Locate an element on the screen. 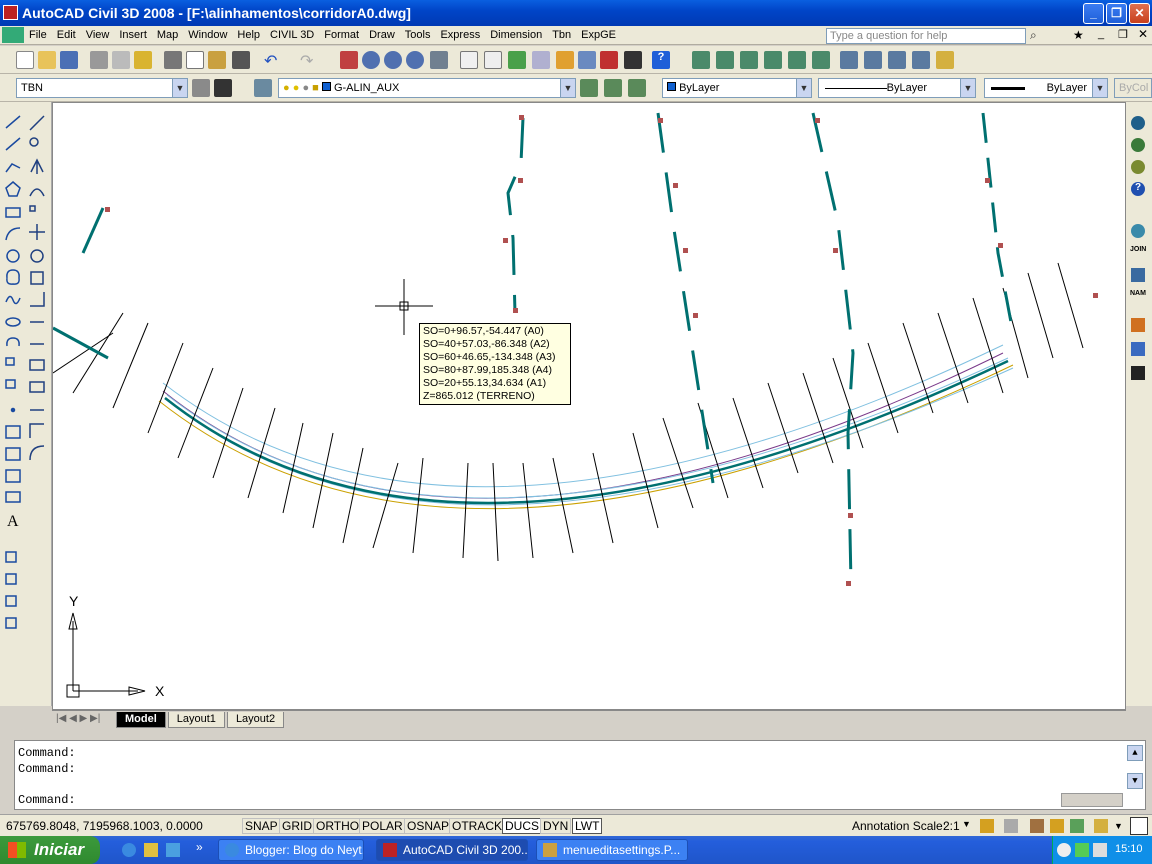 This screenshot has width=1152, height=864. quicklaunch-more-icon: » is located at coordinates (199, 847).